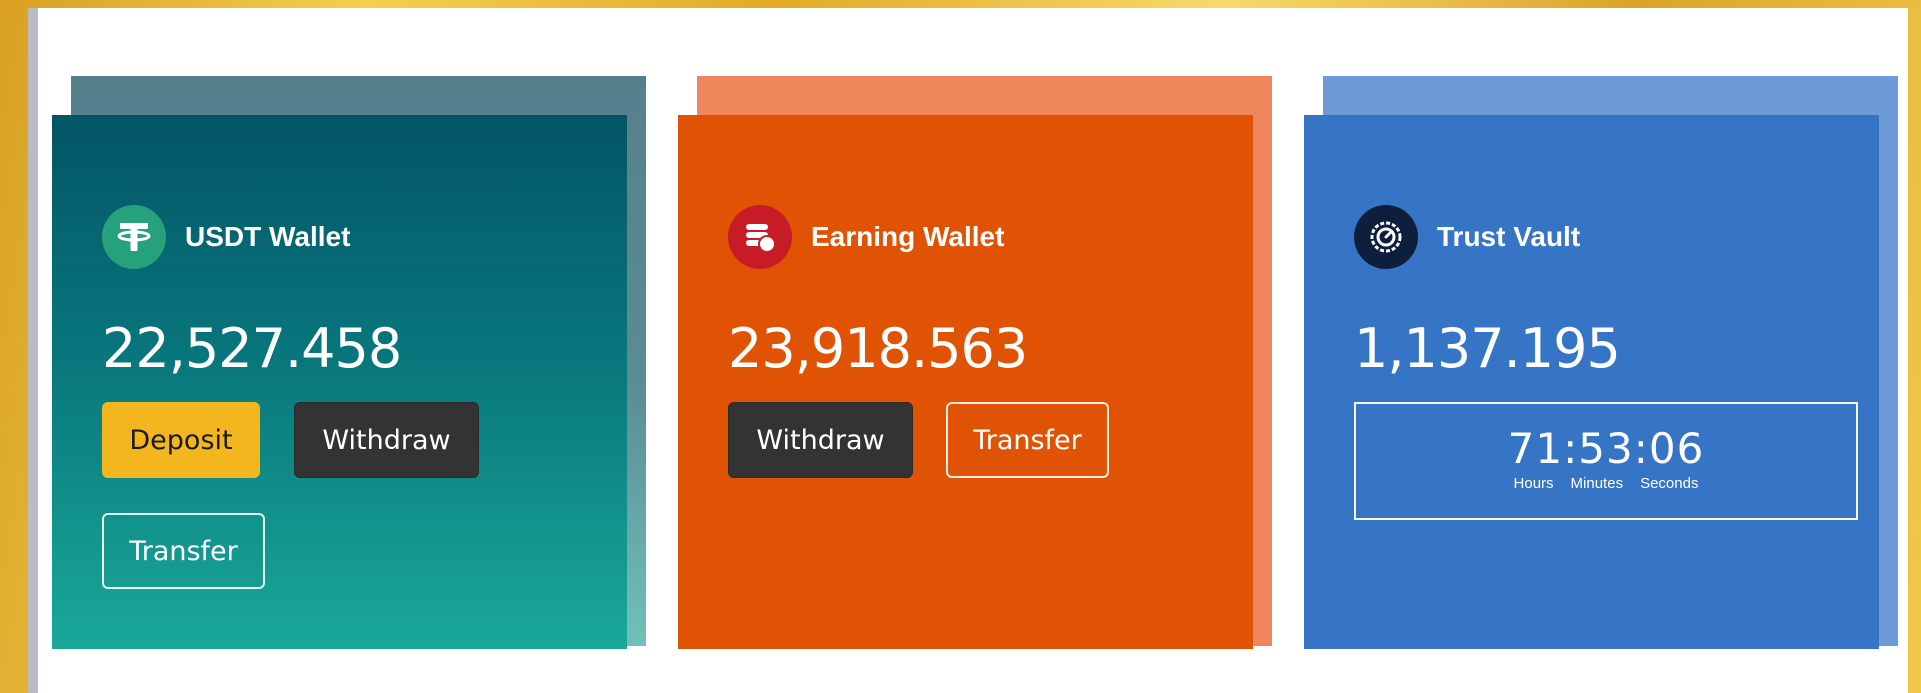  I want to click on usdt-wallet-balance: 22,527.458, so click(252, 348).